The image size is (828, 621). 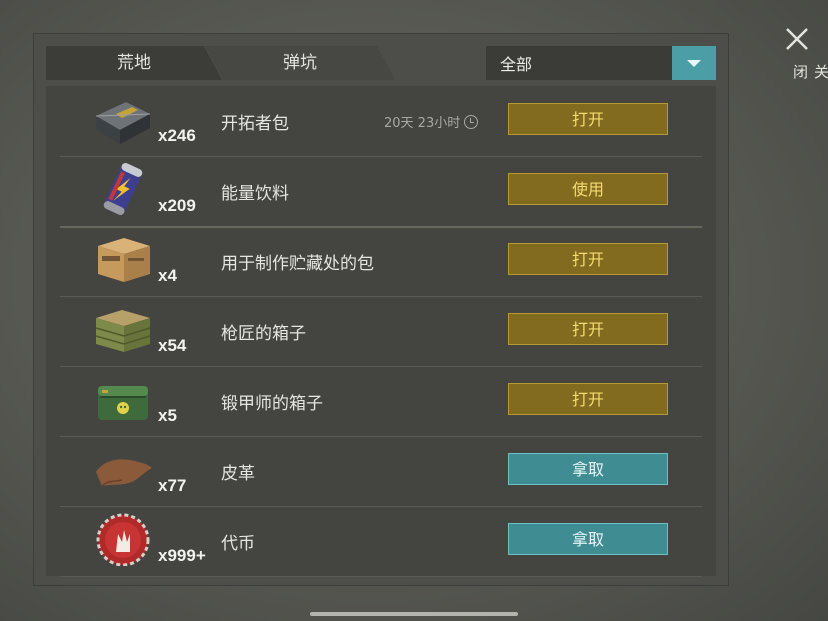 I want to click on list-item: x246 开拓者包 20天 23小时 打开, so click(x=381, y=121).